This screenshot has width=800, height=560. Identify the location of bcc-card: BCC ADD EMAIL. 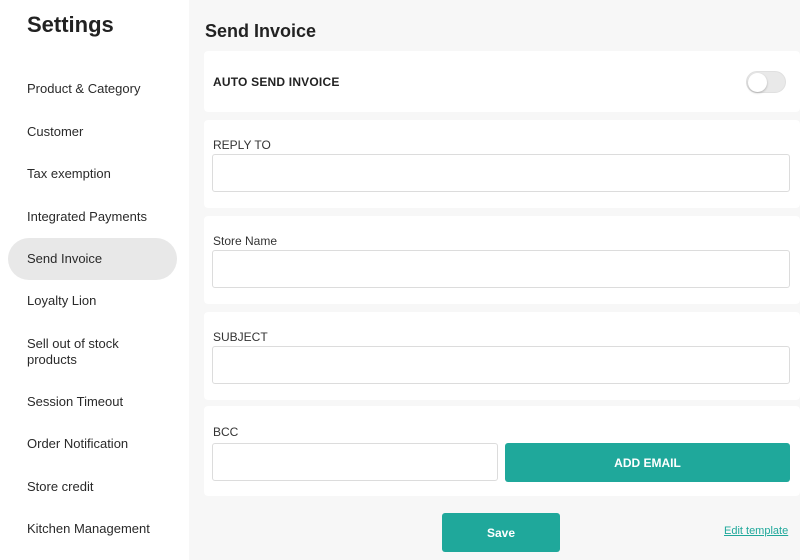
(502, 451).